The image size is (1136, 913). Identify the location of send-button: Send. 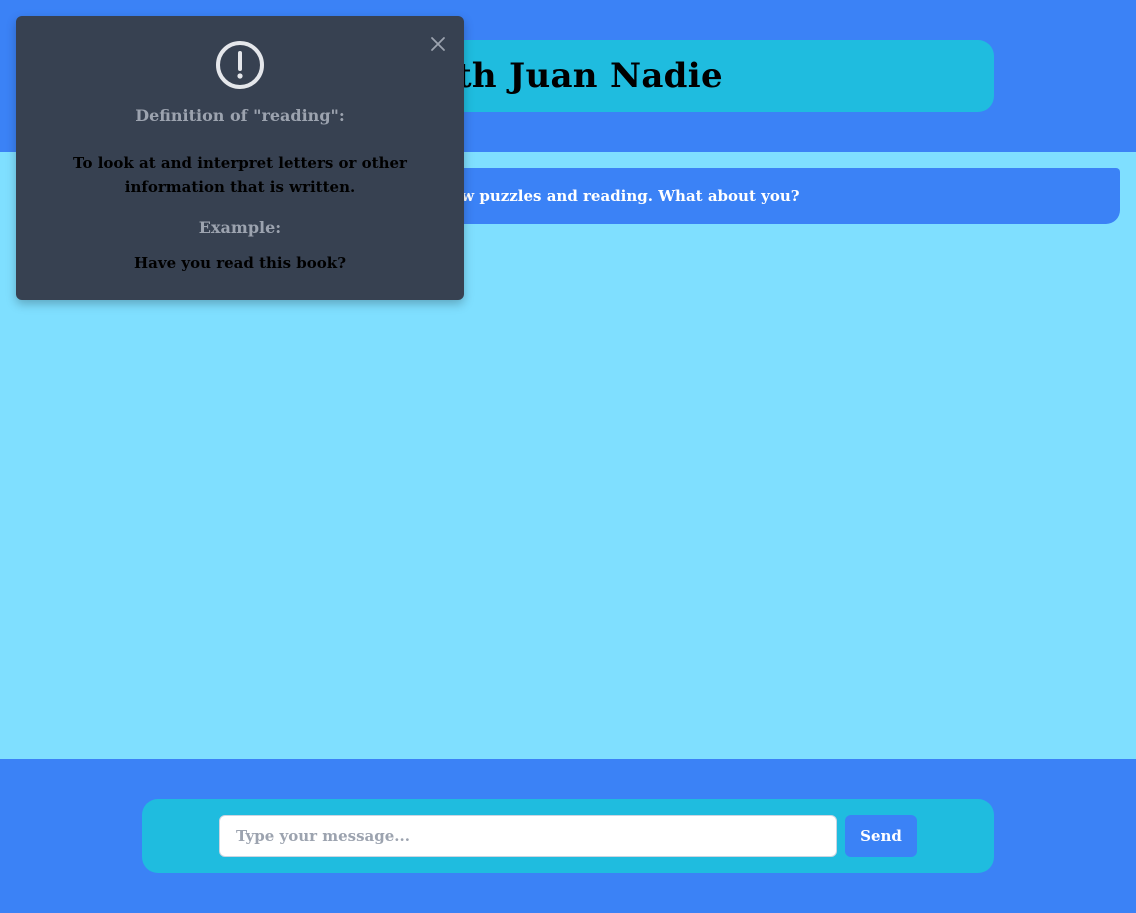
(881, 836).